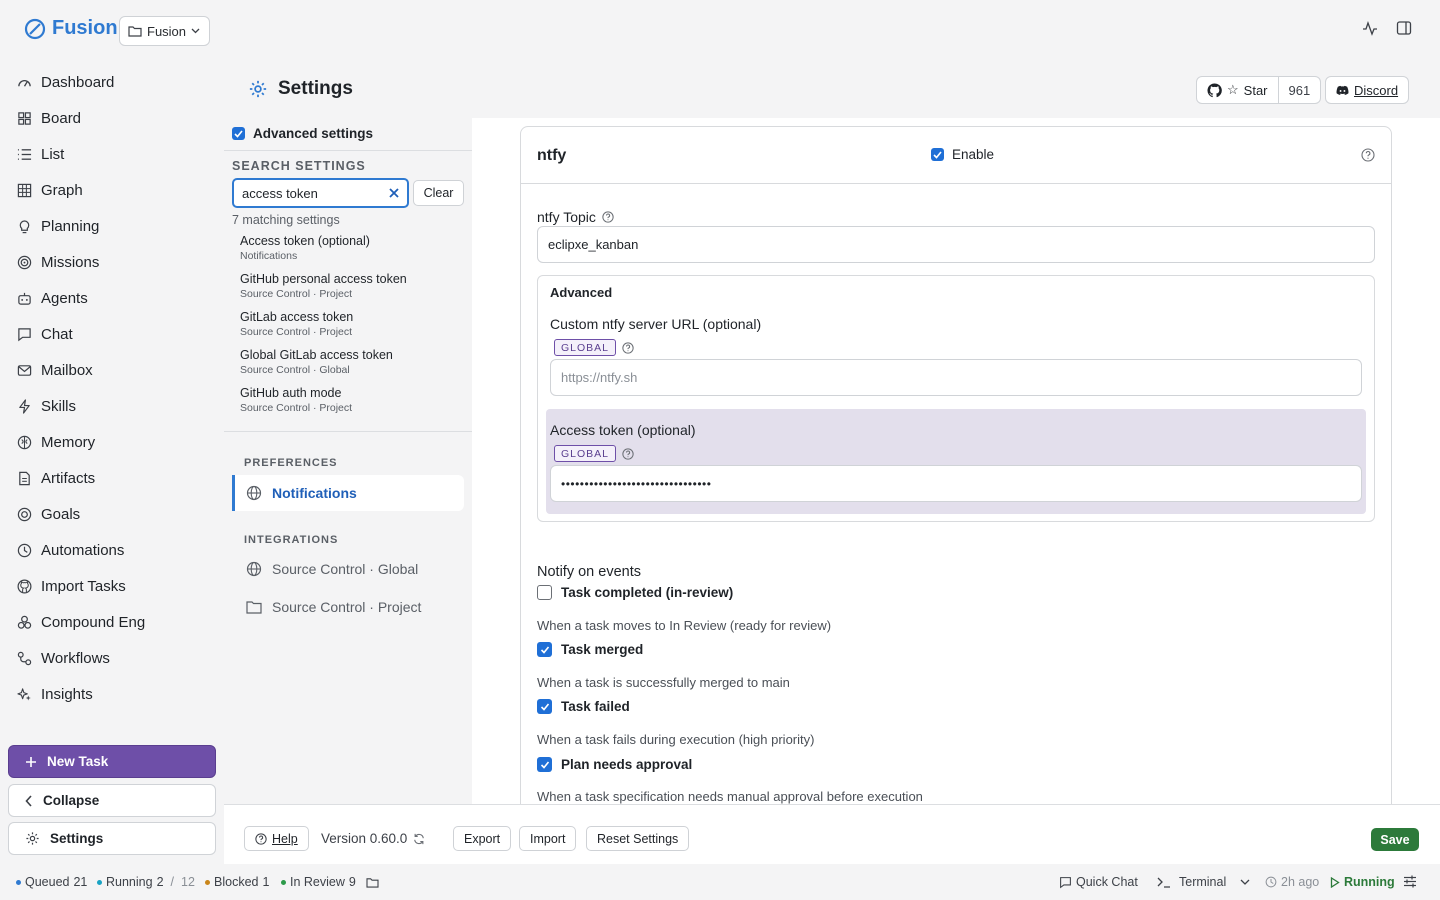  I want to click on clear-search-icon, so click(394, 193).